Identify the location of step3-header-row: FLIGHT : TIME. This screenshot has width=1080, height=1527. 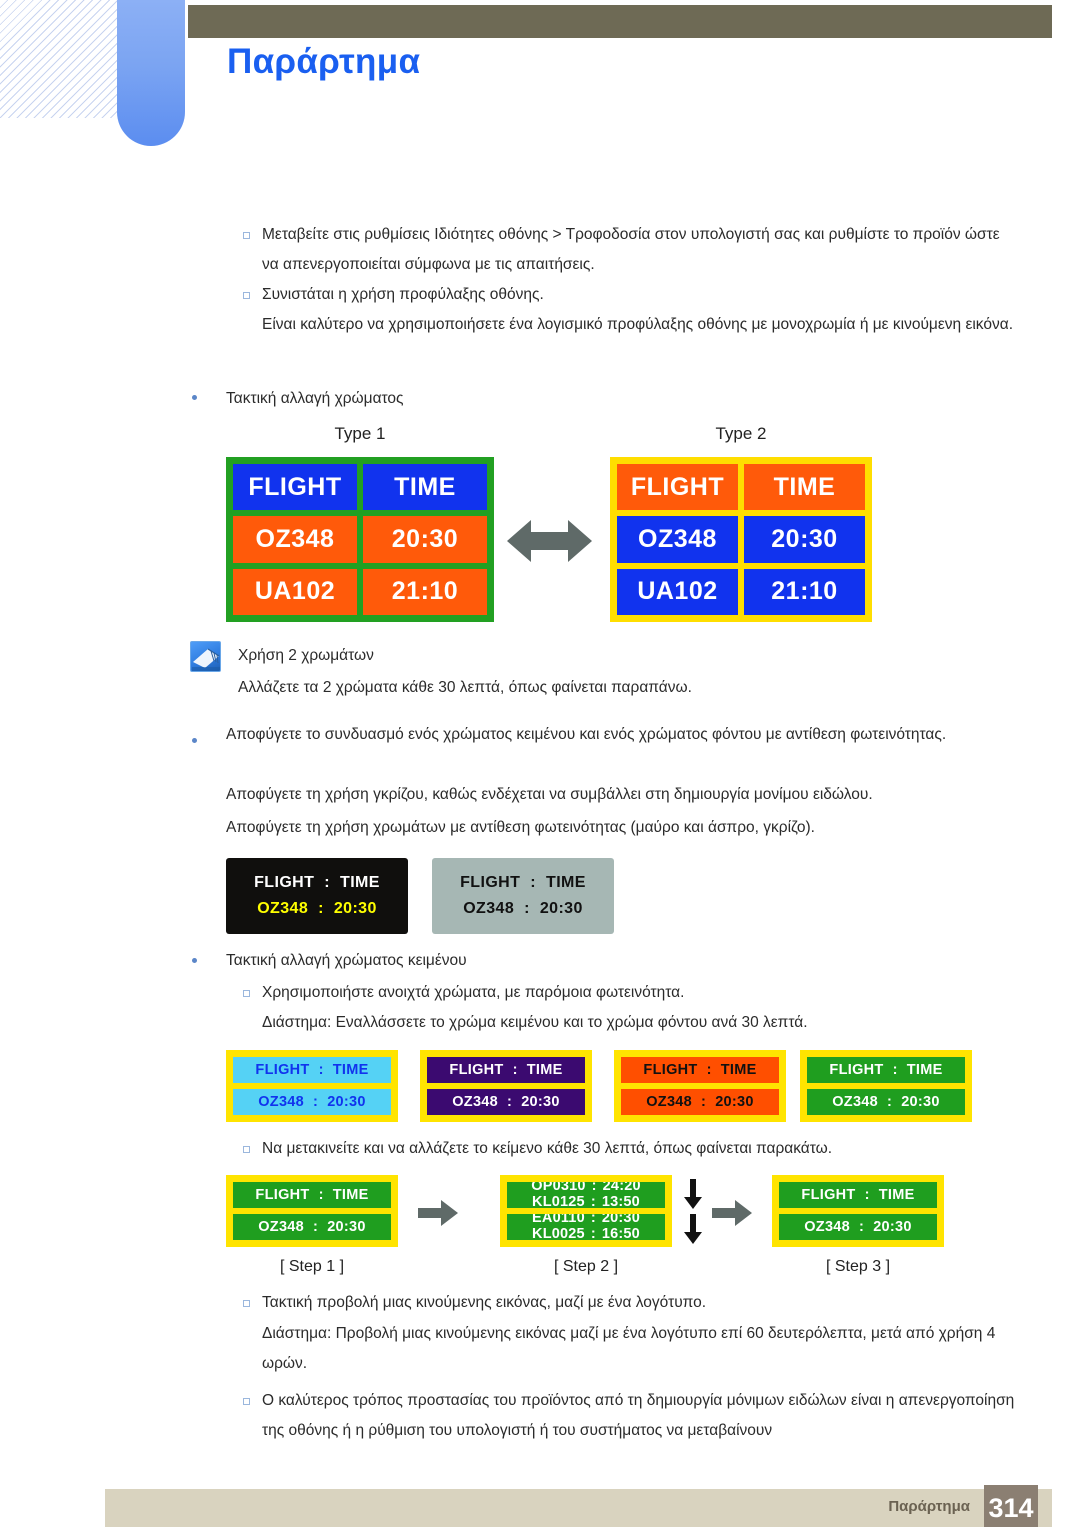
(858, 1195).